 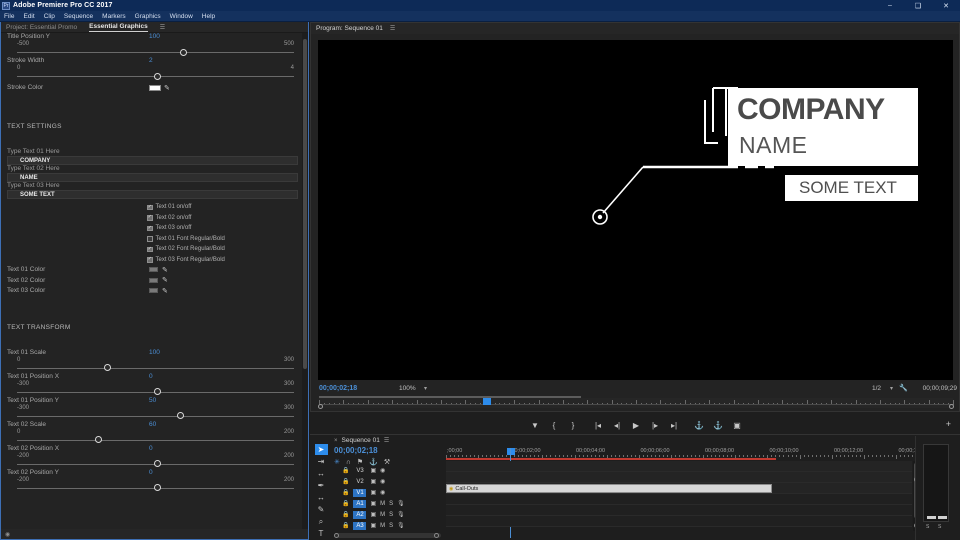 I want to click on track-name: A1, so click(x=360, y=503).